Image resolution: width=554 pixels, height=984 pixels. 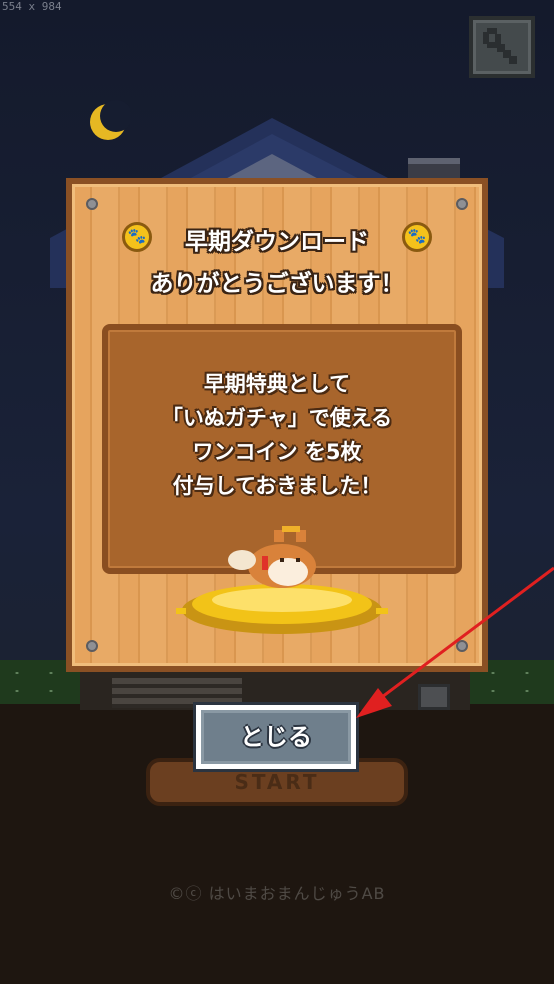 What do you see at coordinates (277, 284) in the screenshot?
I see `dialog-title-line2: ありがとうございます！` at bounding box center [277, 284].